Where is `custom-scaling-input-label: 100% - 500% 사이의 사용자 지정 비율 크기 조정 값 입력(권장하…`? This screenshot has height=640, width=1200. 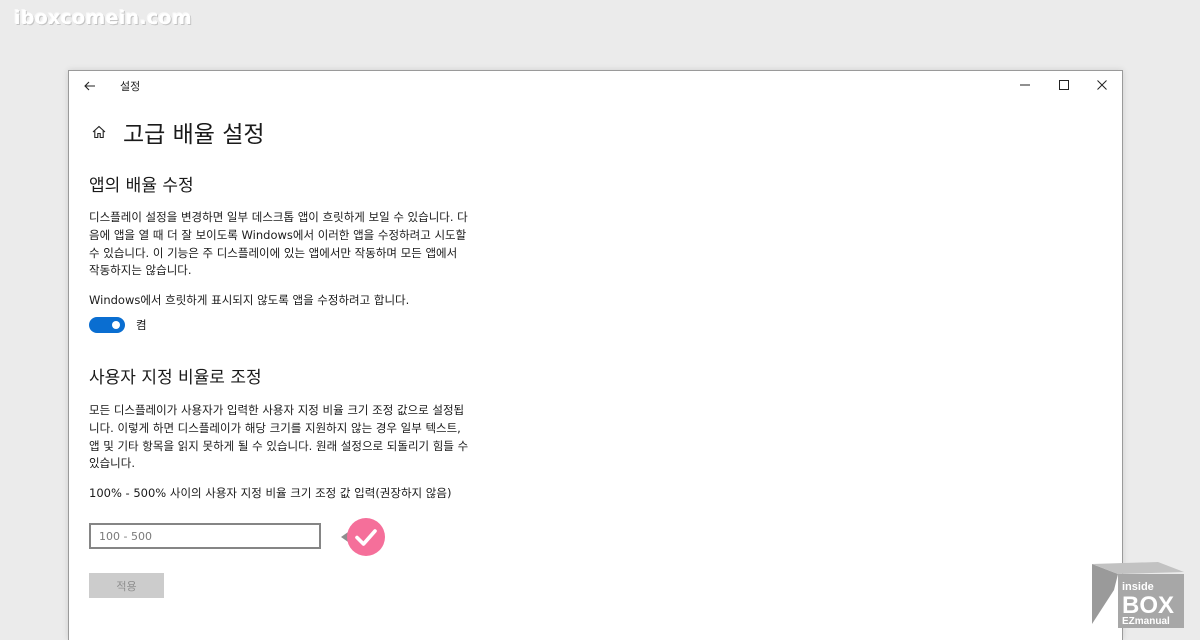 custom-scaling-input-label: 100% - 500% 사이의 사용자 지정 비율 크기 조정 값 입력(권장하… is located at coordinates (270, 493).